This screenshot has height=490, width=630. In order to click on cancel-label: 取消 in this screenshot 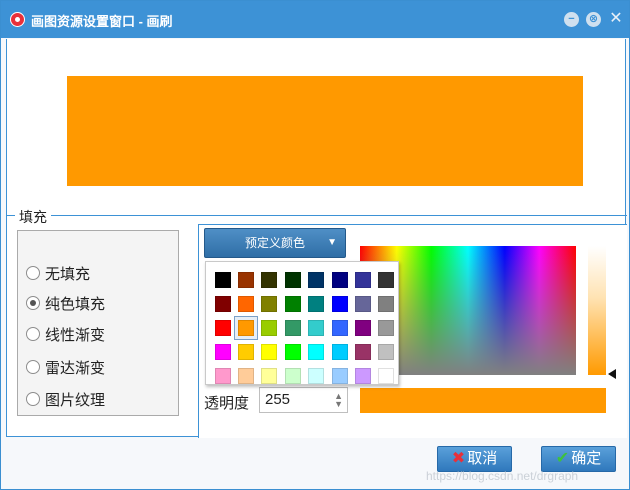, I will do `click(482, 458)`.